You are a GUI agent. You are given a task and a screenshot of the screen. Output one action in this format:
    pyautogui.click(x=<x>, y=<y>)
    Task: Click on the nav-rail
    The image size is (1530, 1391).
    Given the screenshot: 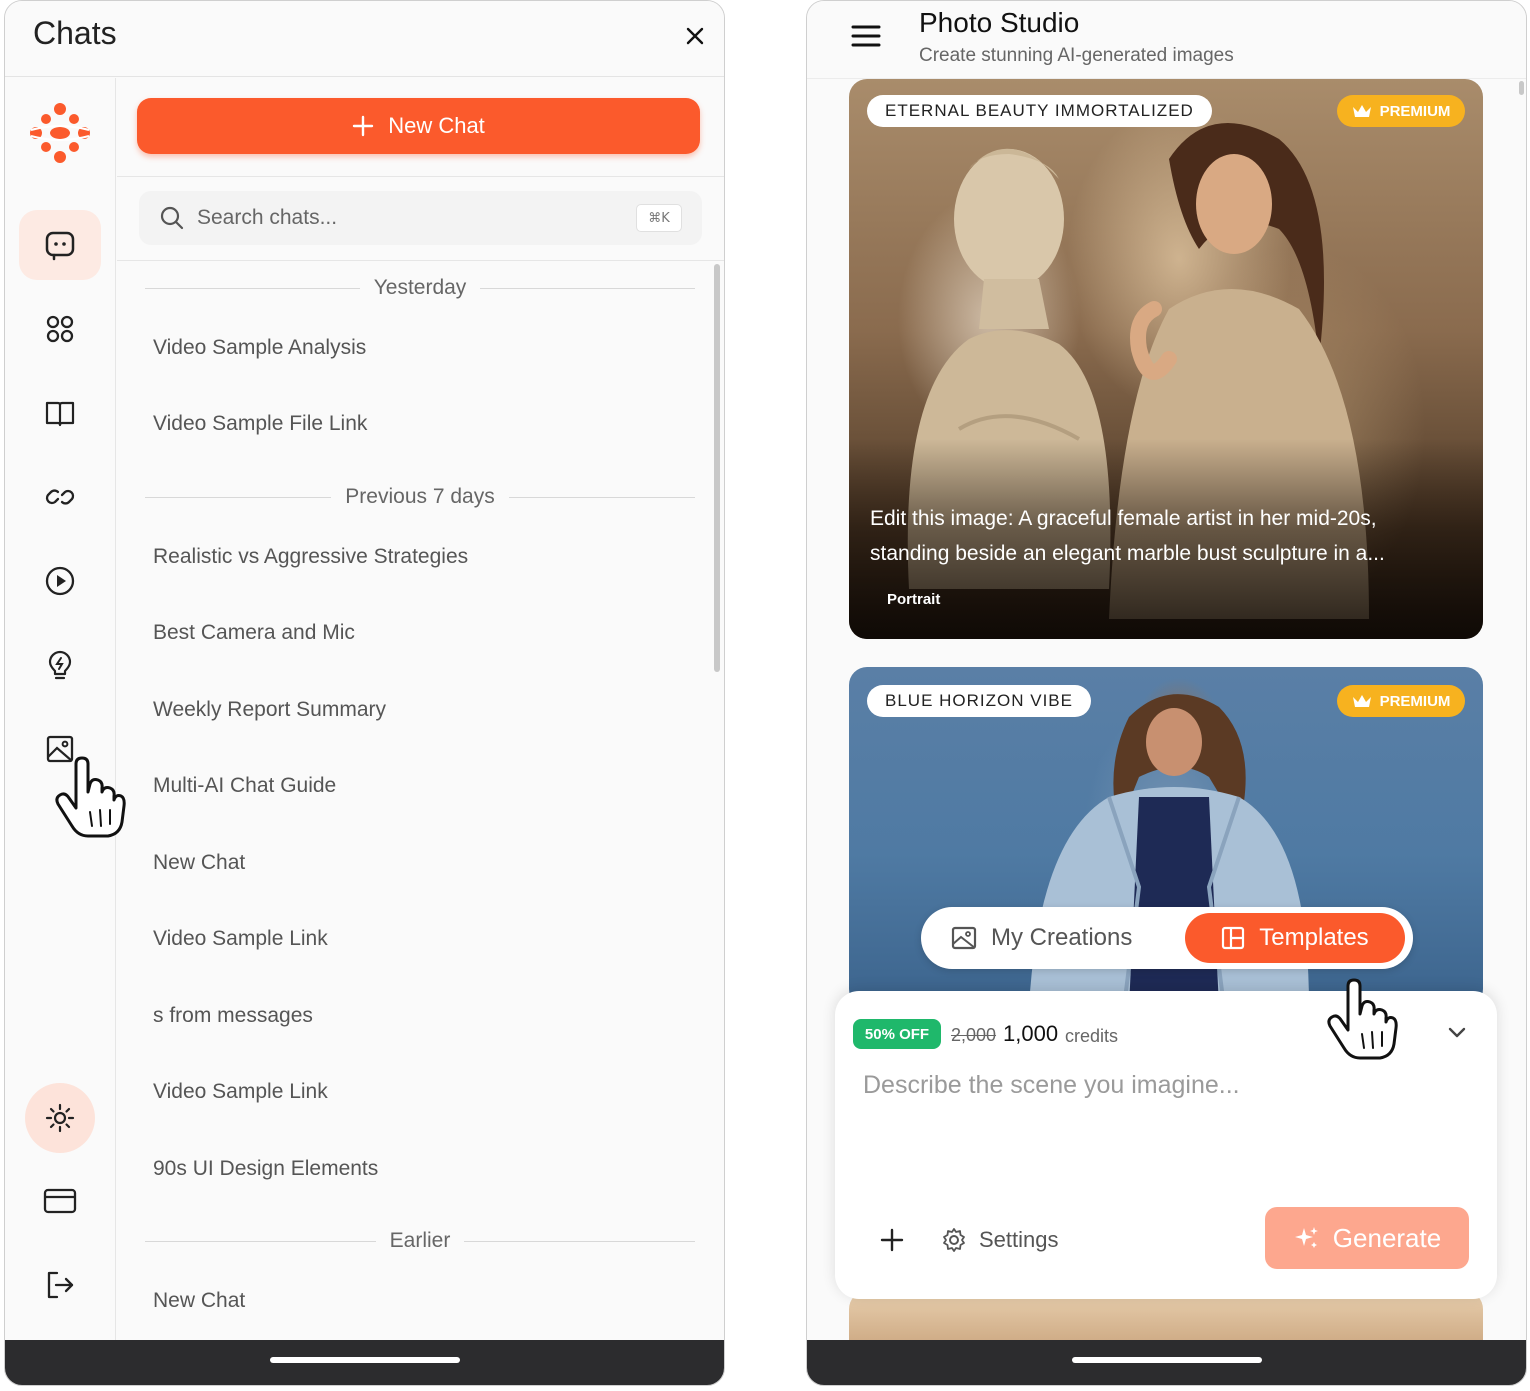 What is the action you would take?
    pyautogui.click(x=60, y=709)
    